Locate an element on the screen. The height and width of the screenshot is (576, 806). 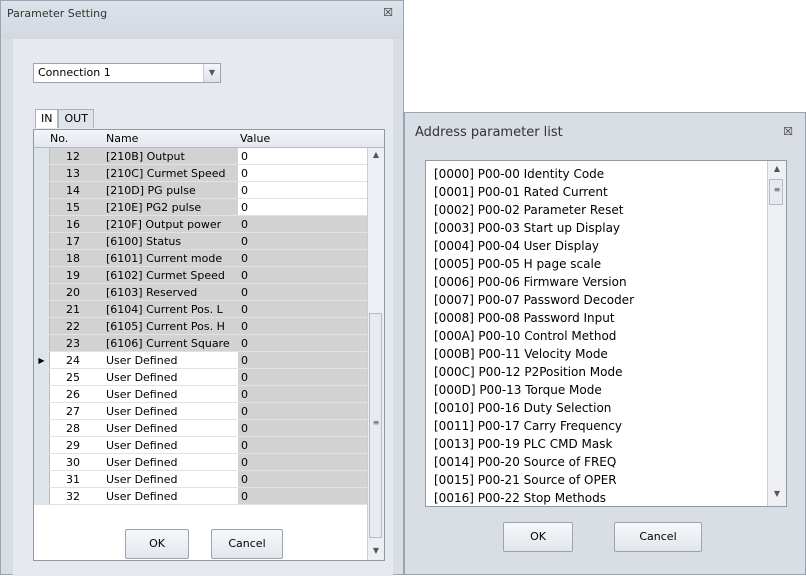
table-row: 18 [6101] Current mode 0 is located at coordinates (200, 258).